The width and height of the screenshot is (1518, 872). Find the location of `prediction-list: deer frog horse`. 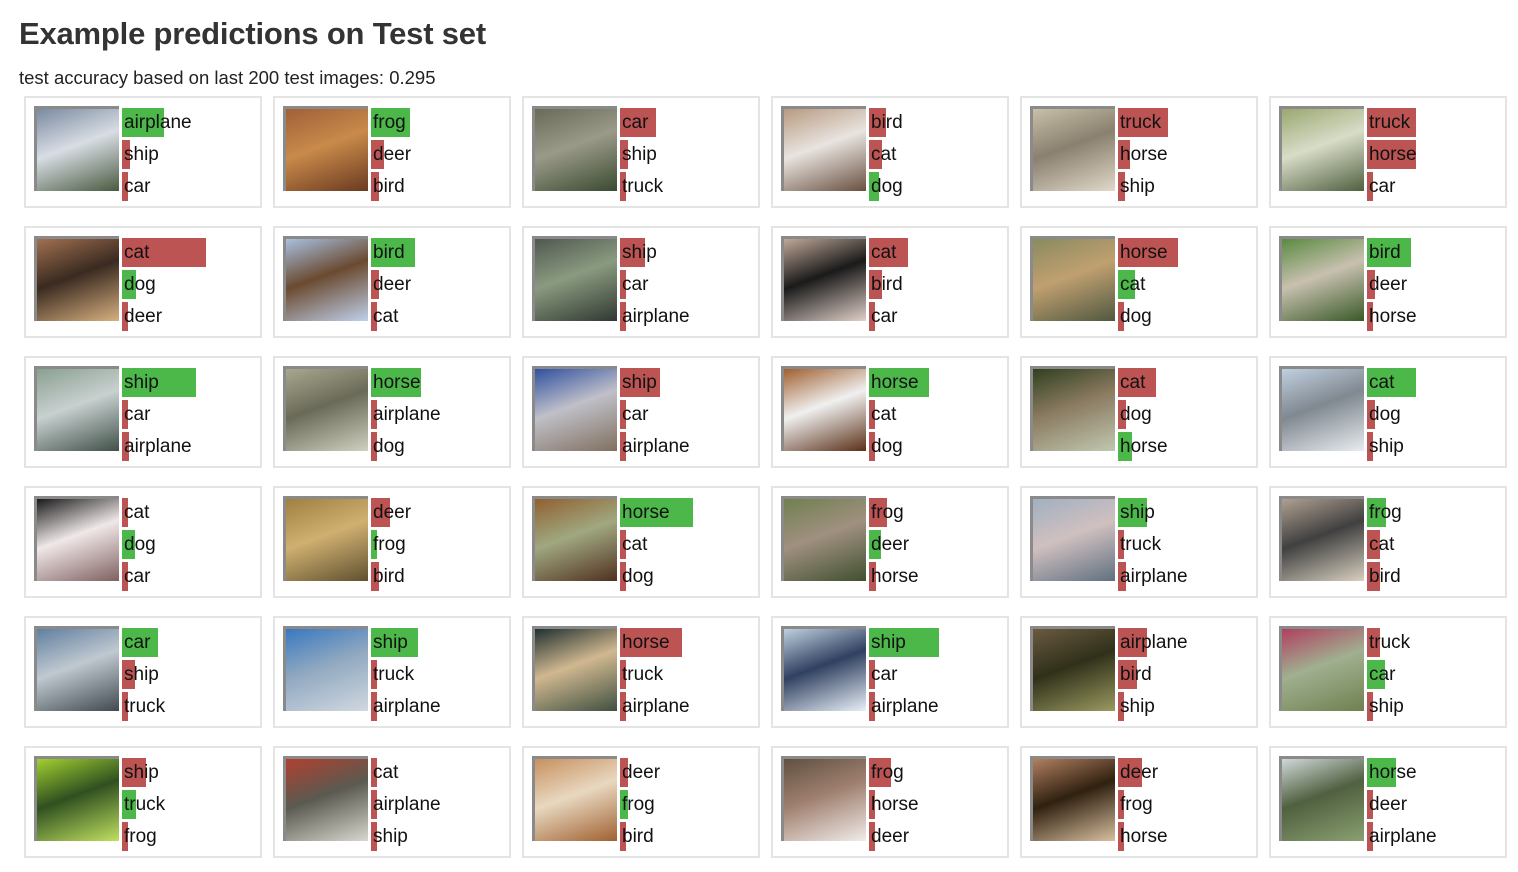

prediction-list: deer frog horse is located at coordinates (1186, 806).